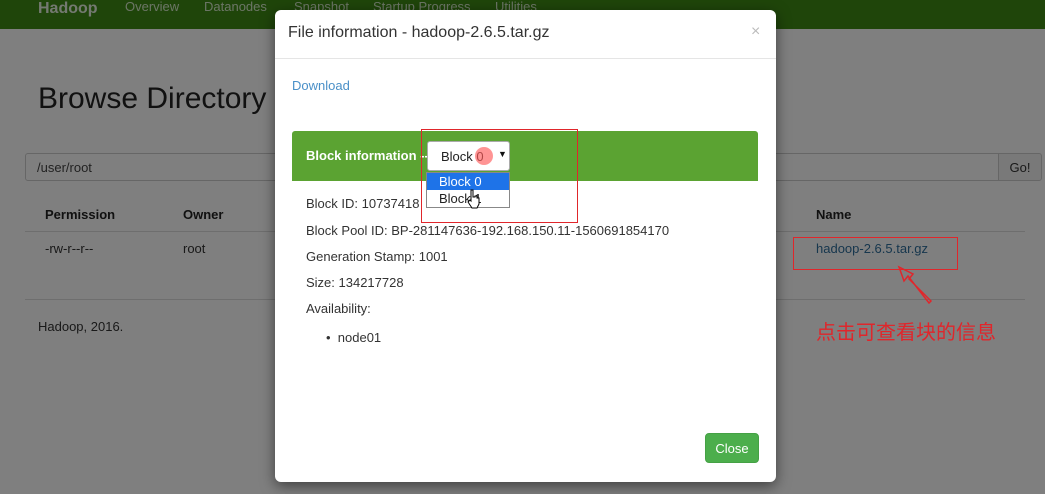 This screenshot has width=1045, height=494. I want to click on generation-stamp: Generation Stamp: 1001, so click(377, 256).